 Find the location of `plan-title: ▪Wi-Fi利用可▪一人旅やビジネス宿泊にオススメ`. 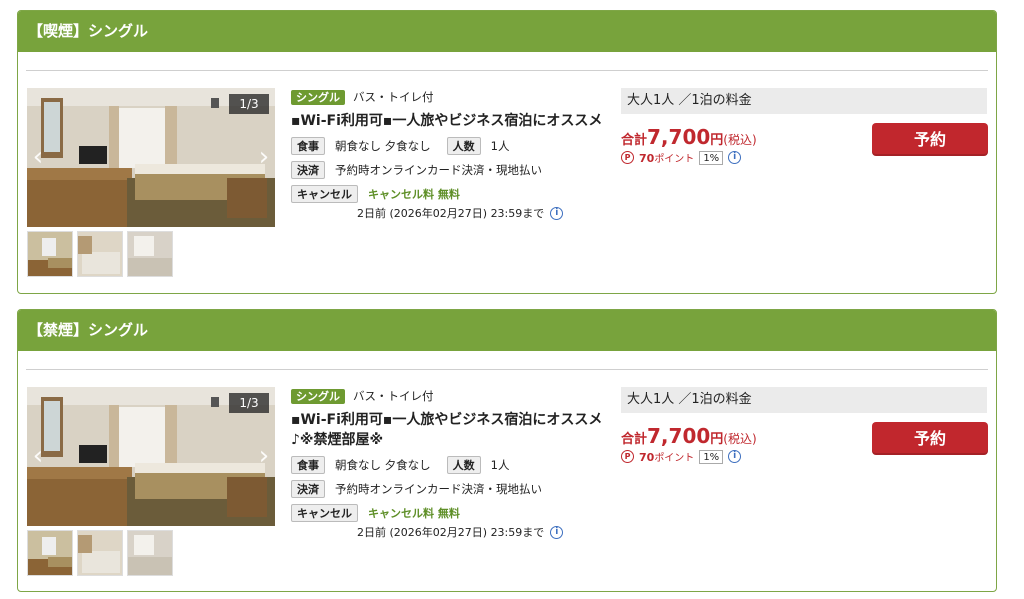

plan-title: ▪Wi-Fi利用可▪一人旅やビジネス宿泊にオススメ is located at coordinates (451, 121).